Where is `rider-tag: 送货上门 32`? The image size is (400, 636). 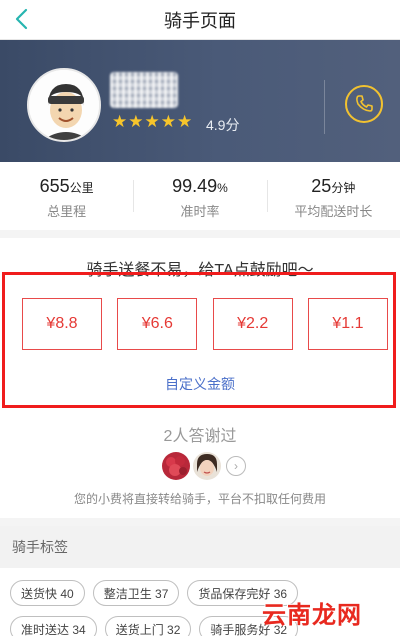
rider-tag: 送货上门 32 is located at coordinates (148, 626).